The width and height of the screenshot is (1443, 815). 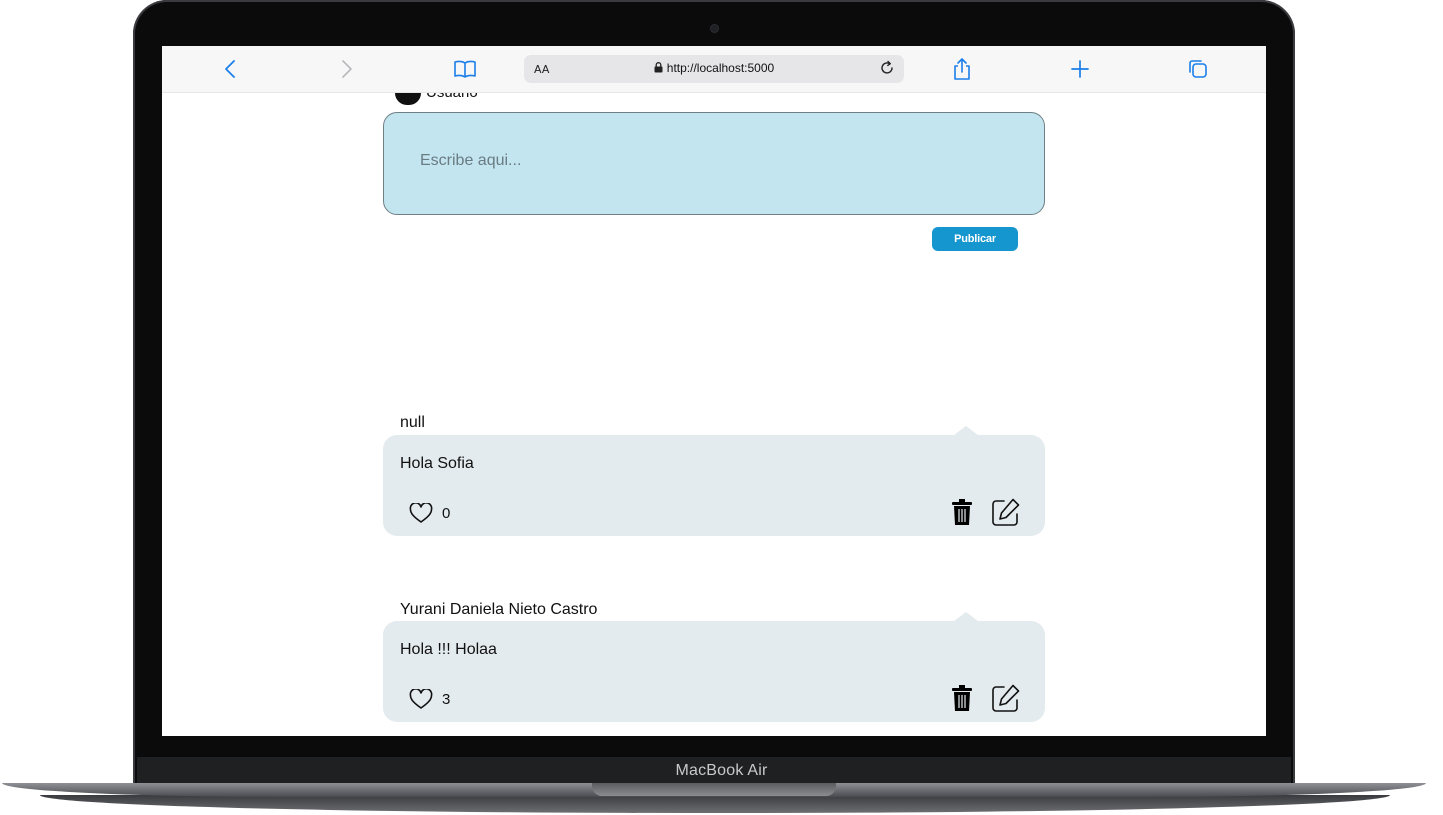 I want to click on share-icon, so click(x=962, y=69).